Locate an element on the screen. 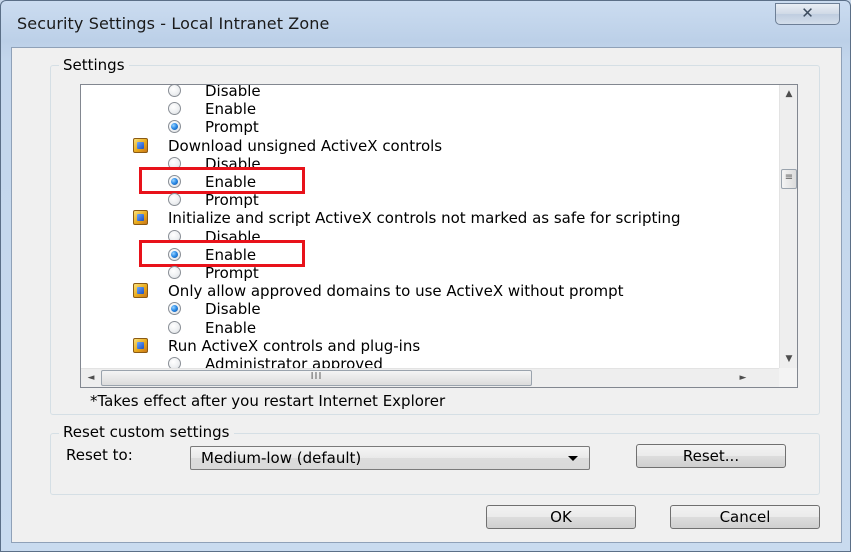 This screenshot has height=552, width=851. scroll-down-arrow-icon: ▼ is located at coordinates (789, 359).